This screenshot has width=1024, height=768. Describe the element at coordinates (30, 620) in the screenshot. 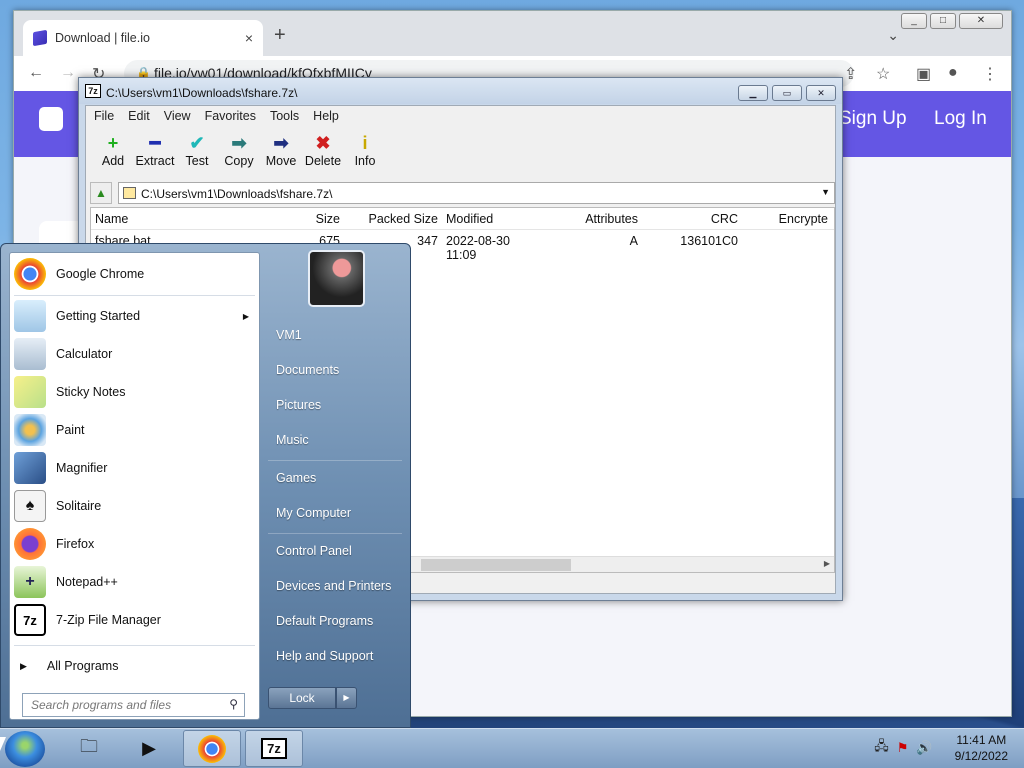

I see `7zip-icon: 7z` at that location.